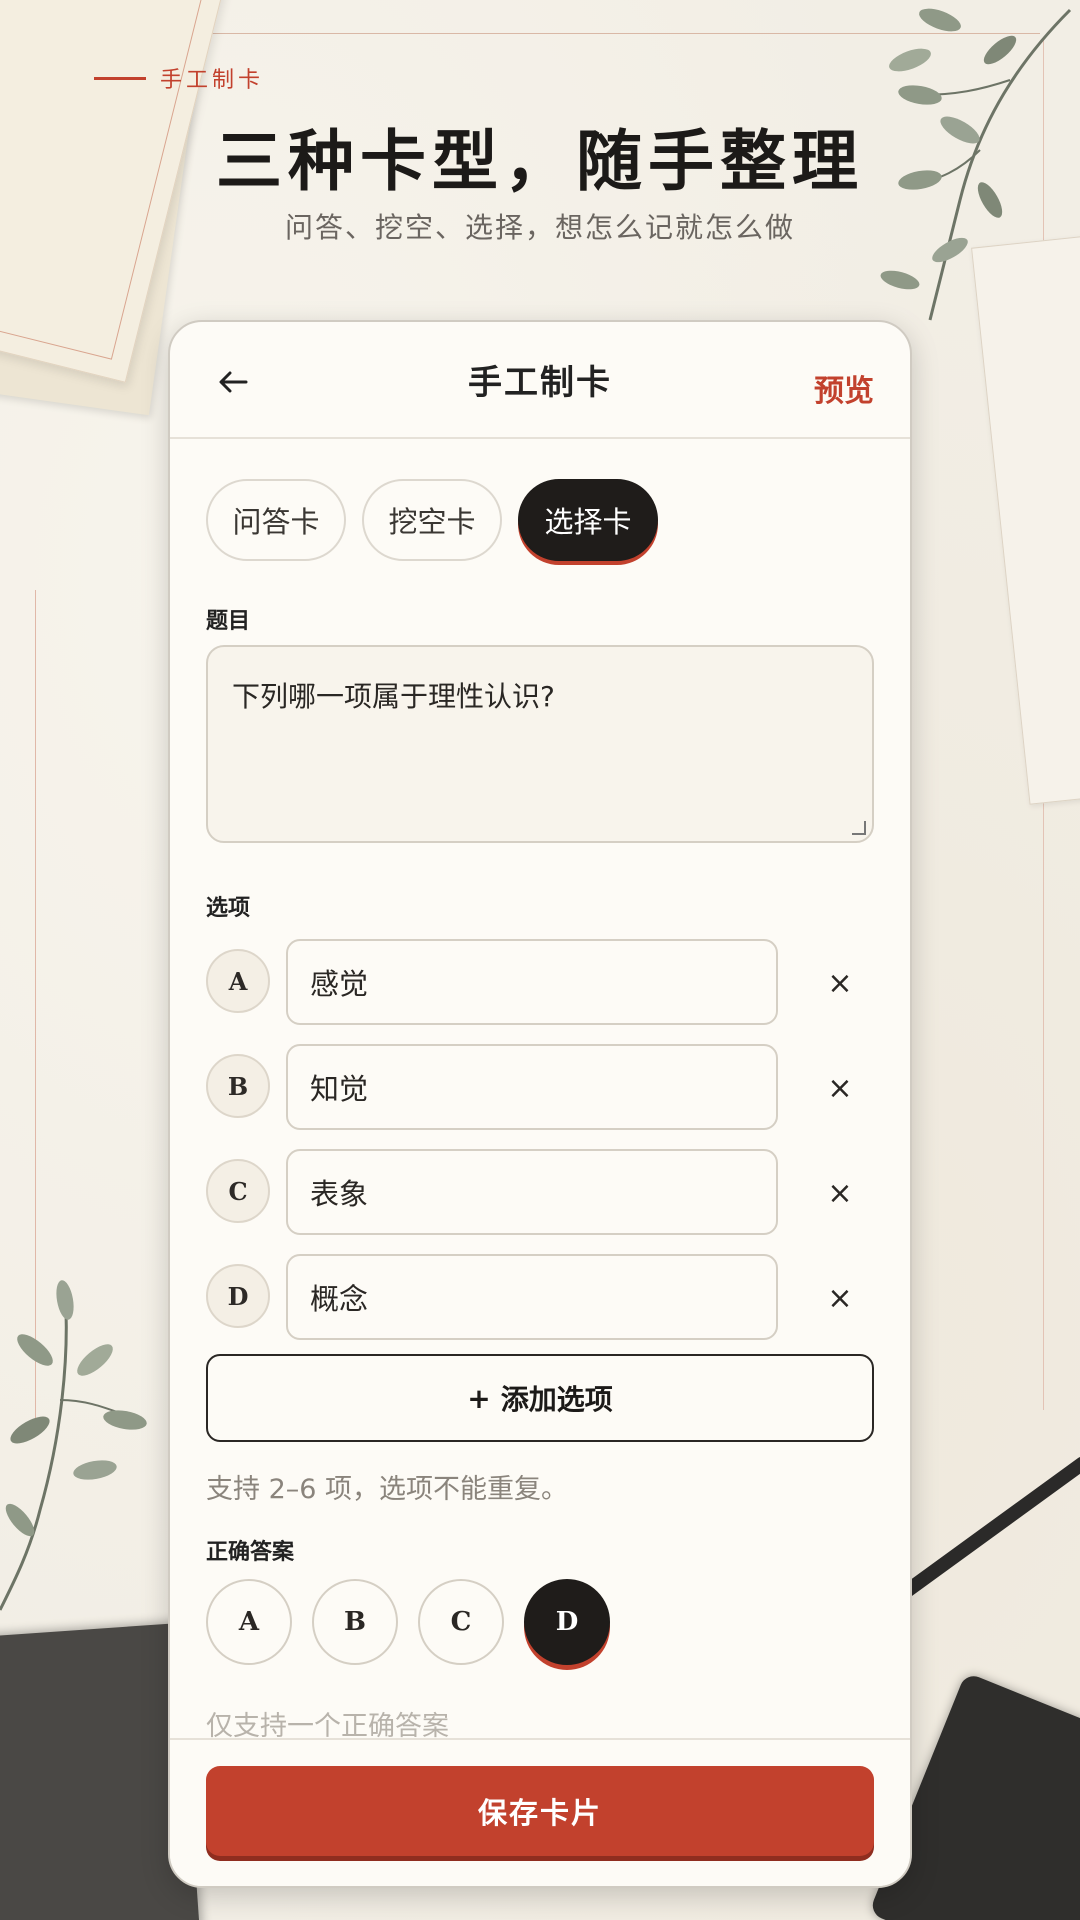 This screenshot has width=1080, height=1920. Describe the element at coordinates (567, 1622) in the screenshot. I see `answer-choice-d: D` at that location.